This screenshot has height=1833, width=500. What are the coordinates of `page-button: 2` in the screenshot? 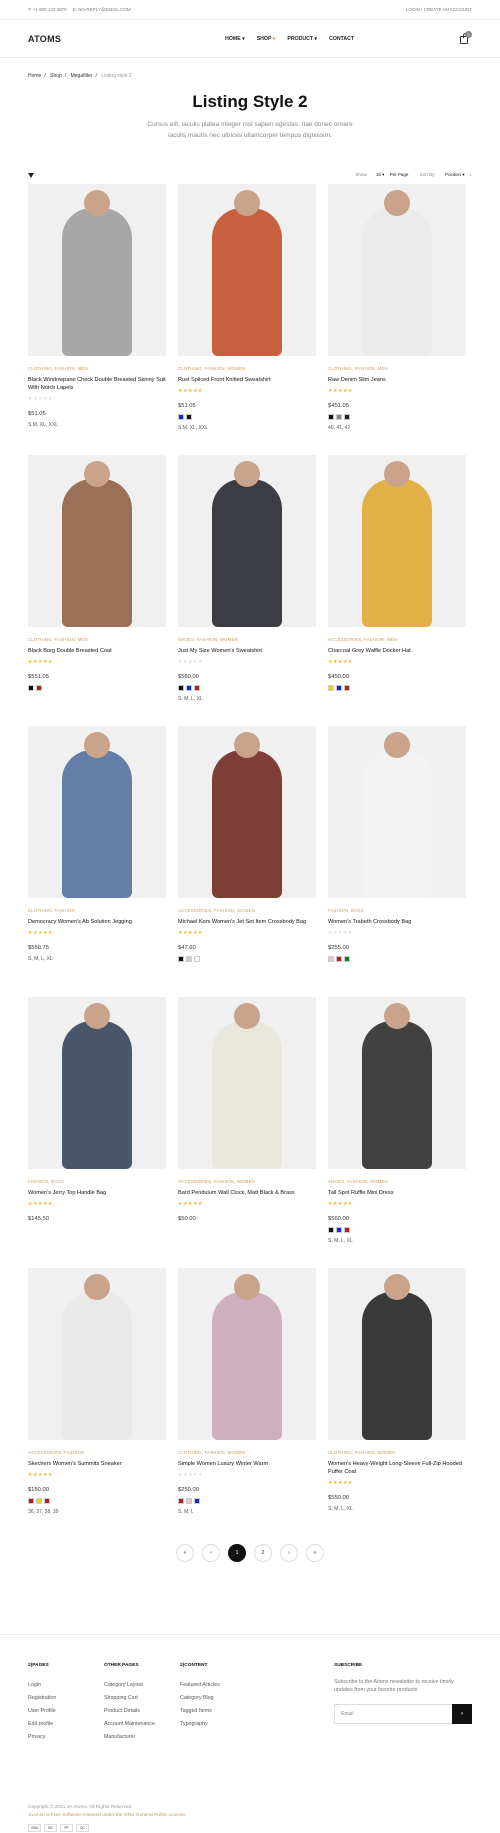 It's located at (263, 1553).